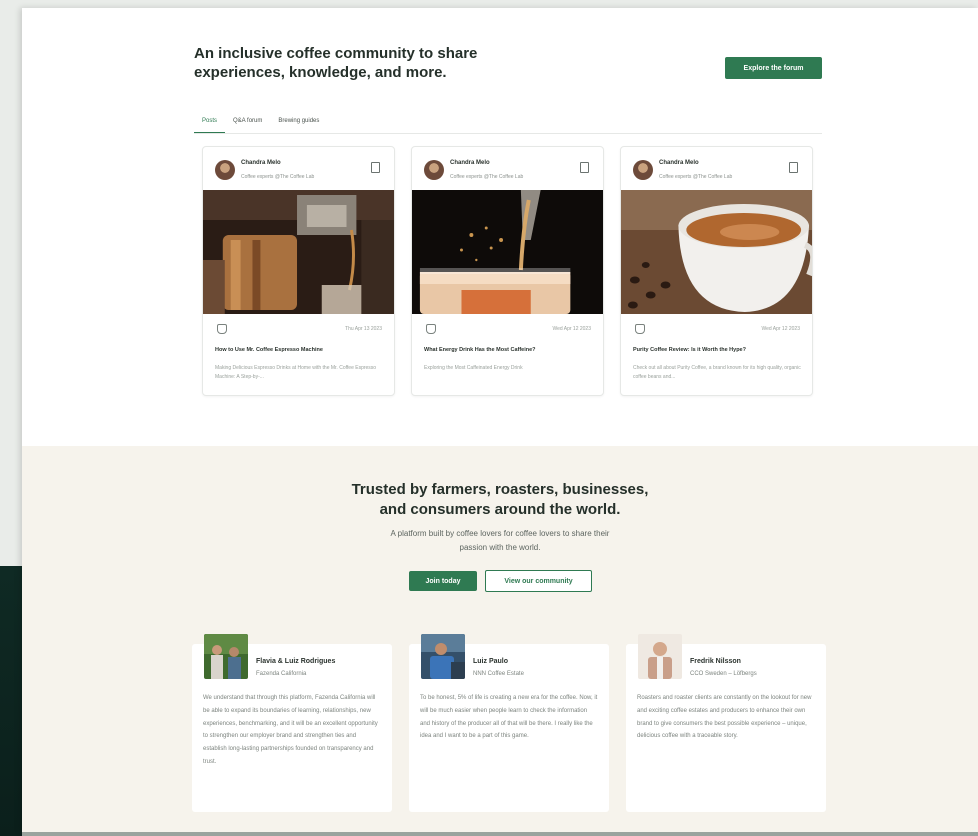  Describe the element at coordinates (773, 68) in the screenshot. I see `explore-forum-button: Explore the forum` at that location.